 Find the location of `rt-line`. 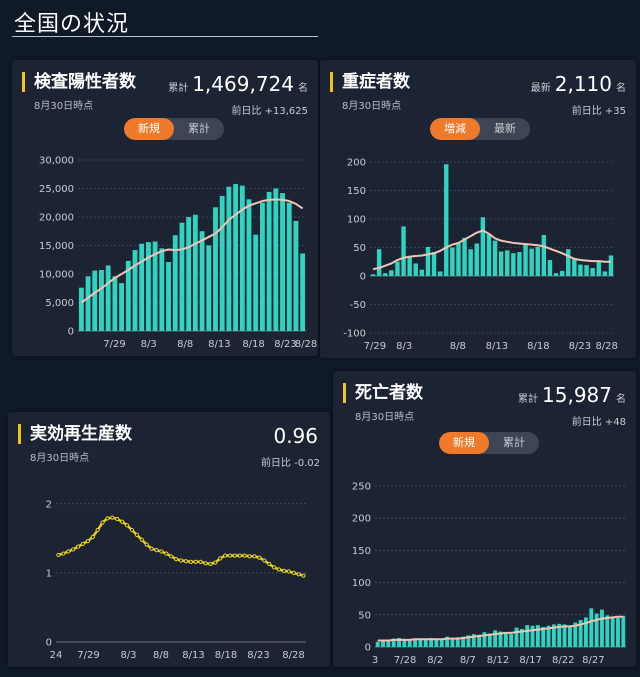

rt-line is located at coordinates (181, 546).